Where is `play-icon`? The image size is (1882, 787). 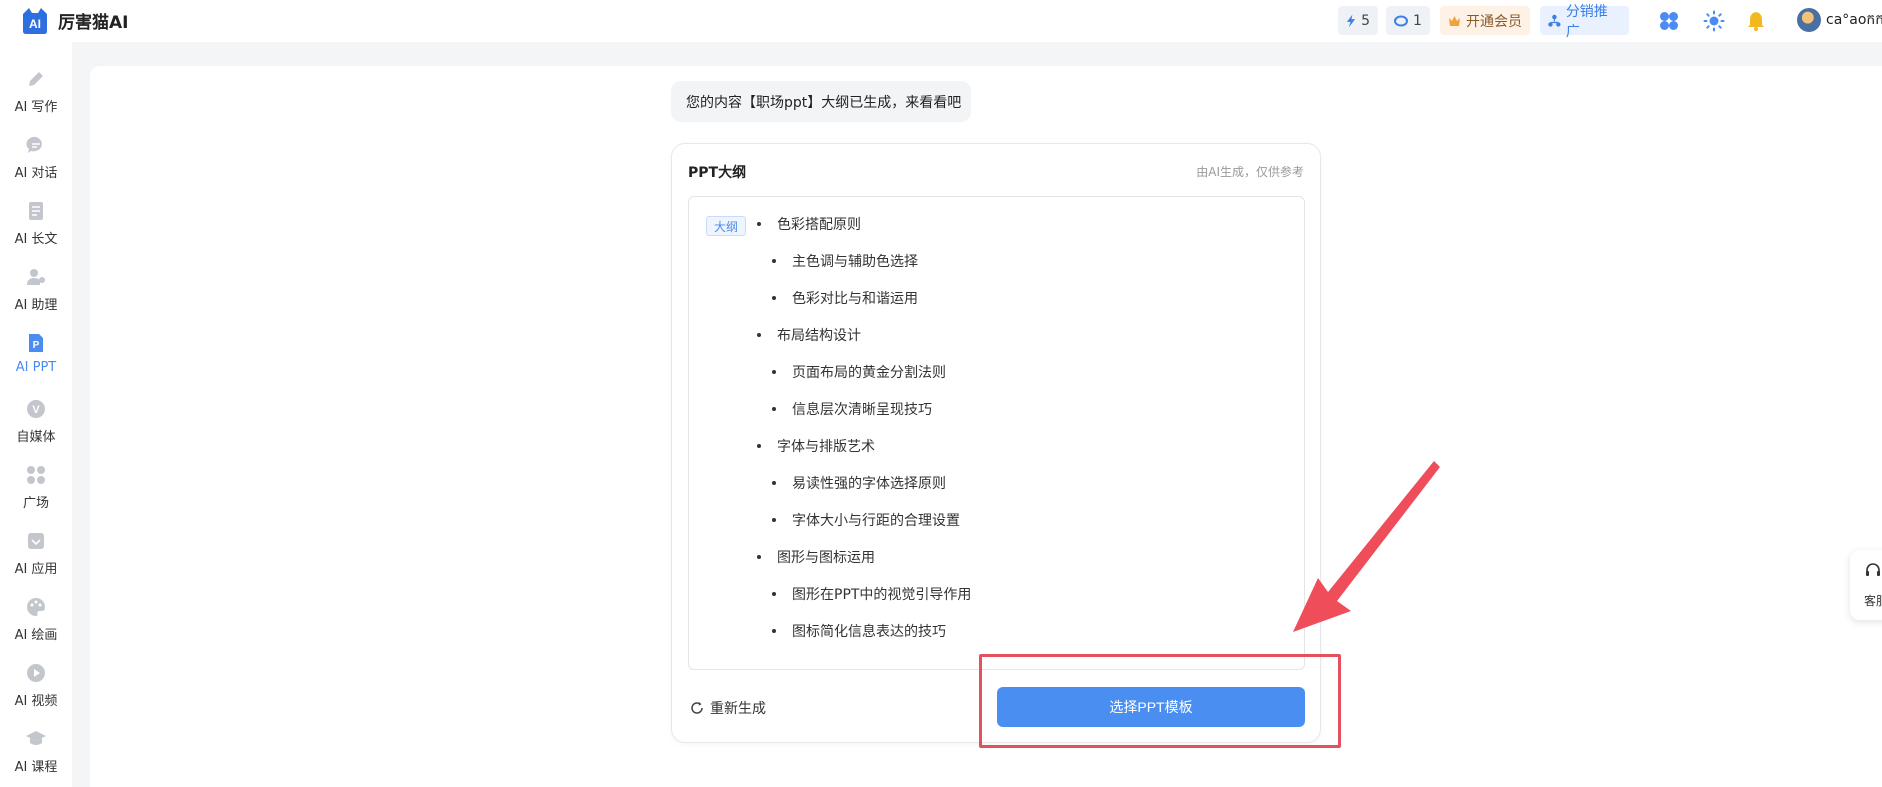
play-icon is located at coordinates (36, 673).